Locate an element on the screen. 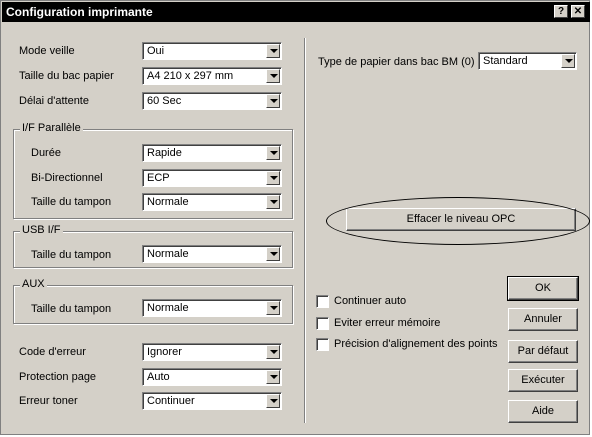 The width and height of the screenshot is (592, 437). dot-alignment-label: Précision d'alignement des points is located at coordinates (416, 344).